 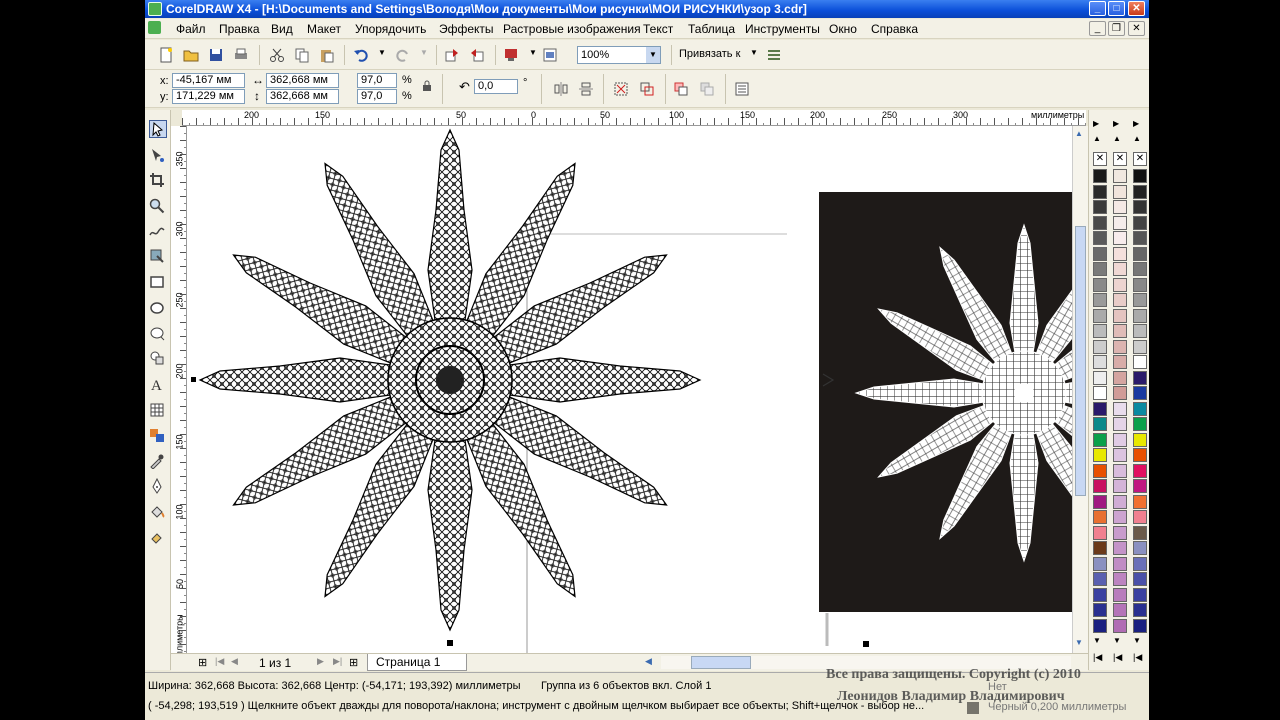 I want to click on menu-window: Окно, so click(x=843, y=29).